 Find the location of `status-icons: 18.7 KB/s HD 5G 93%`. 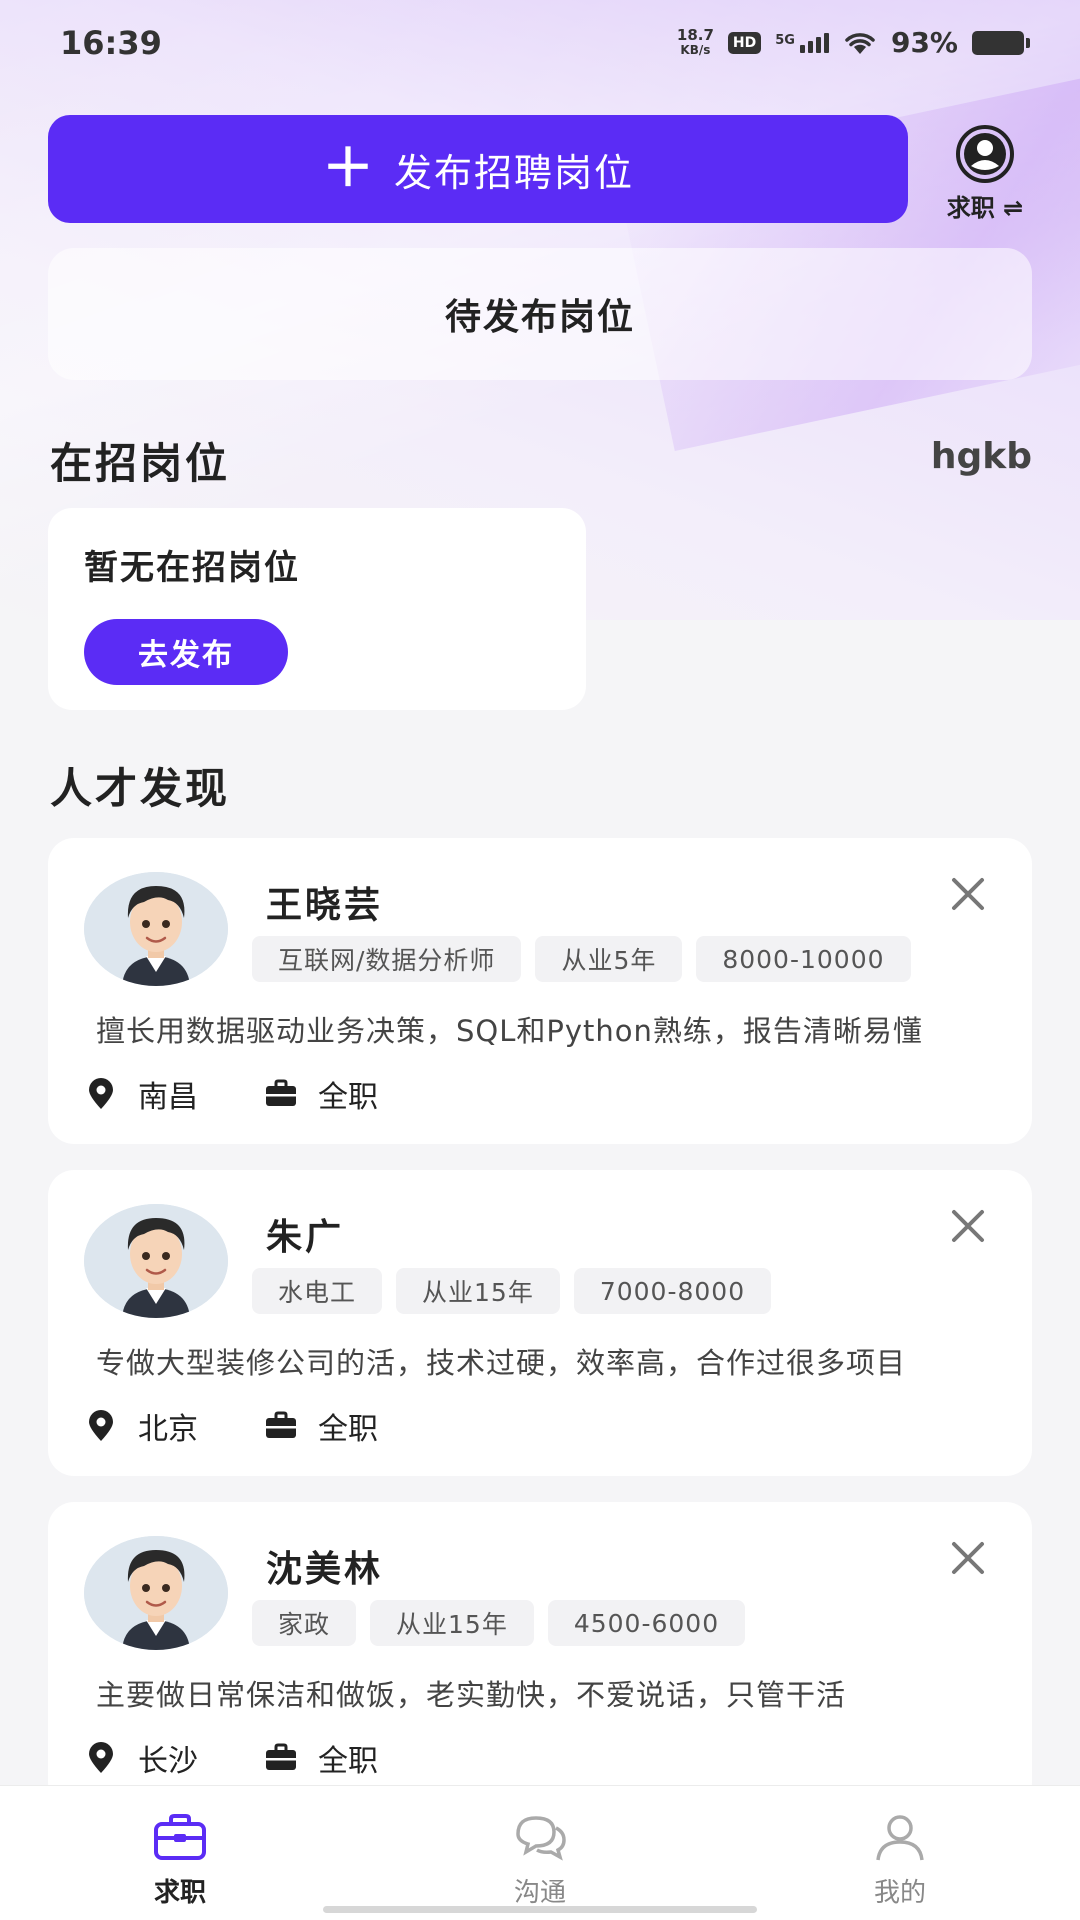

status-icons: 18.7 KB/s HD 5G 93% is located at coordinates (853, 42).